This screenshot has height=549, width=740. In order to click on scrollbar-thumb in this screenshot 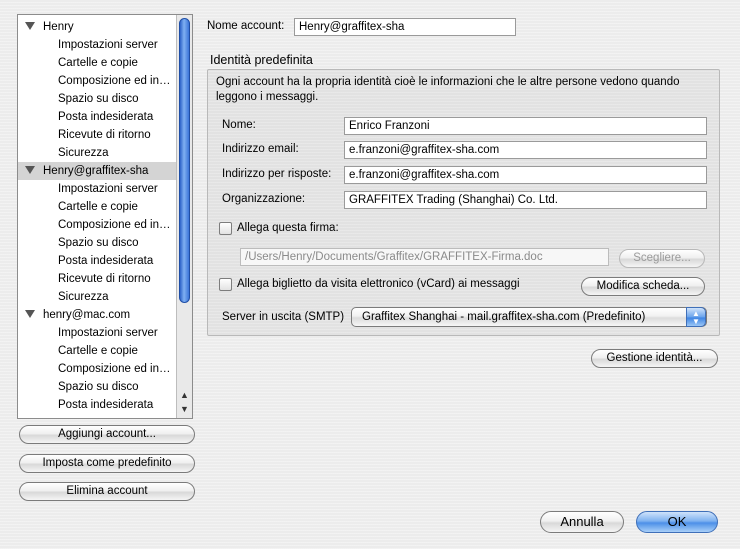, I will do `click(184, 160)`.